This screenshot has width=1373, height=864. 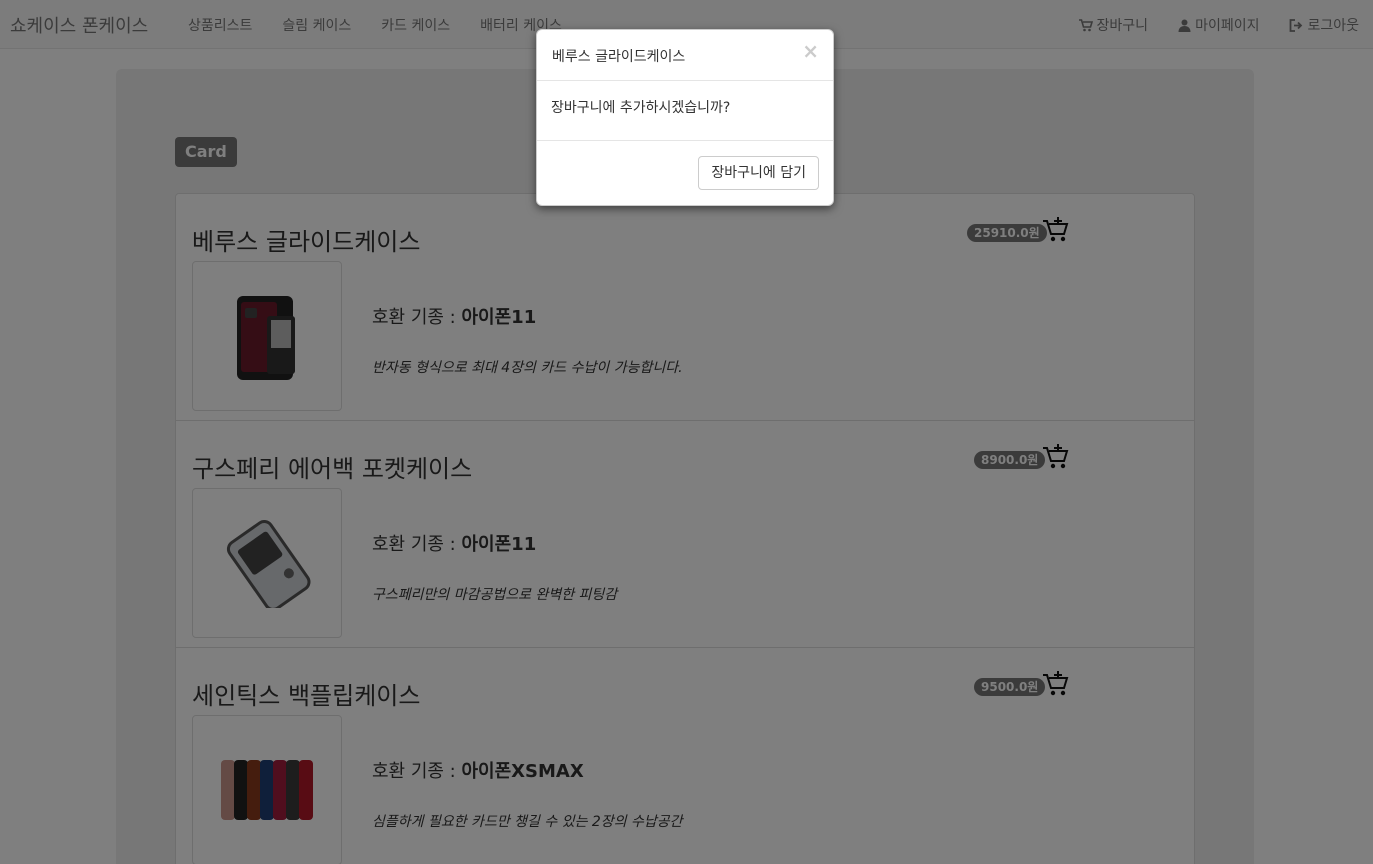 I want to click on add-to-cart-modal: 베루스 글라이드케이스 × 장바구니에 추가하시겠습니까? 장바구니에 담기, so click(x=685, y=117).